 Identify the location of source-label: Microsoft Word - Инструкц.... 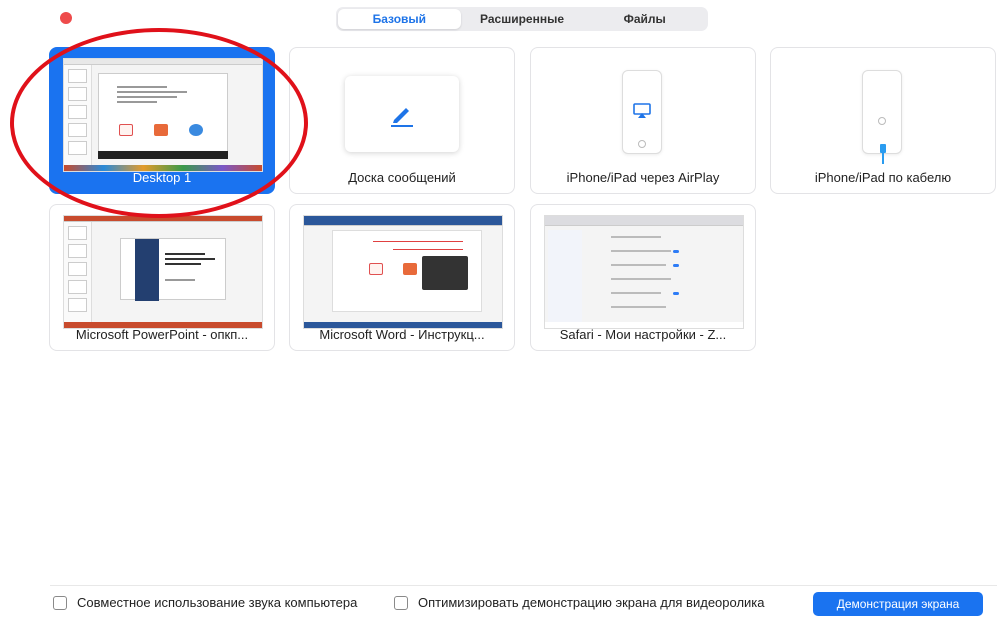
(402, 334).